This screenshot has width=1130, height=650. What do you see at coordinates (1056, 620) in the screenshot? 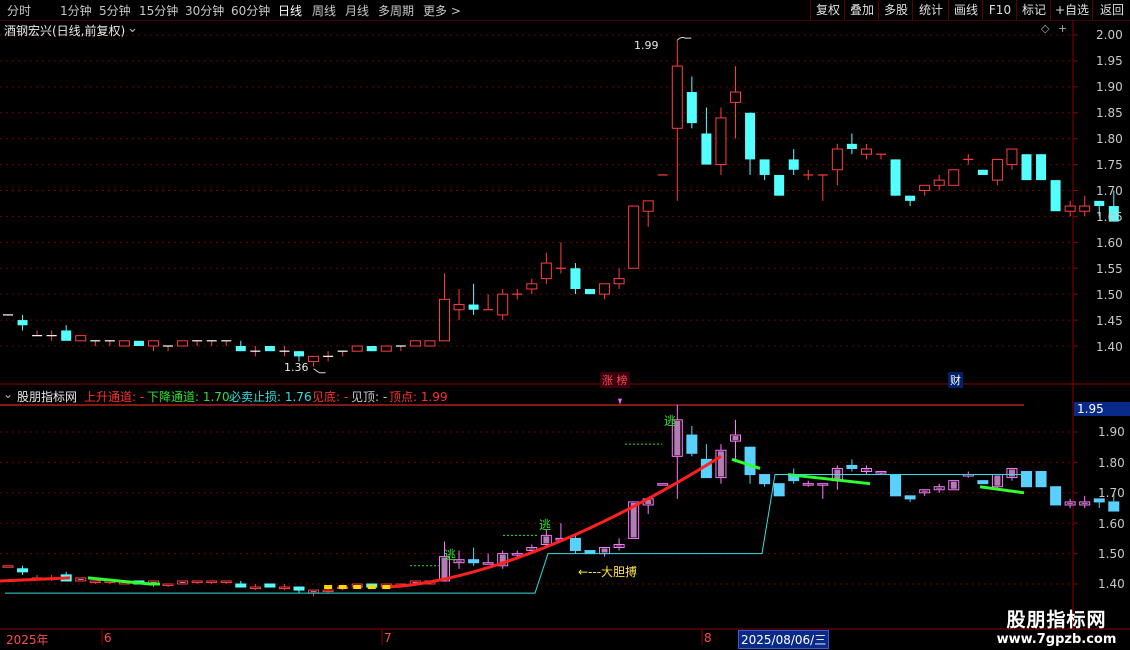
I see `watermark-name: 股朋指标网` at bounding box center [1056, 620].